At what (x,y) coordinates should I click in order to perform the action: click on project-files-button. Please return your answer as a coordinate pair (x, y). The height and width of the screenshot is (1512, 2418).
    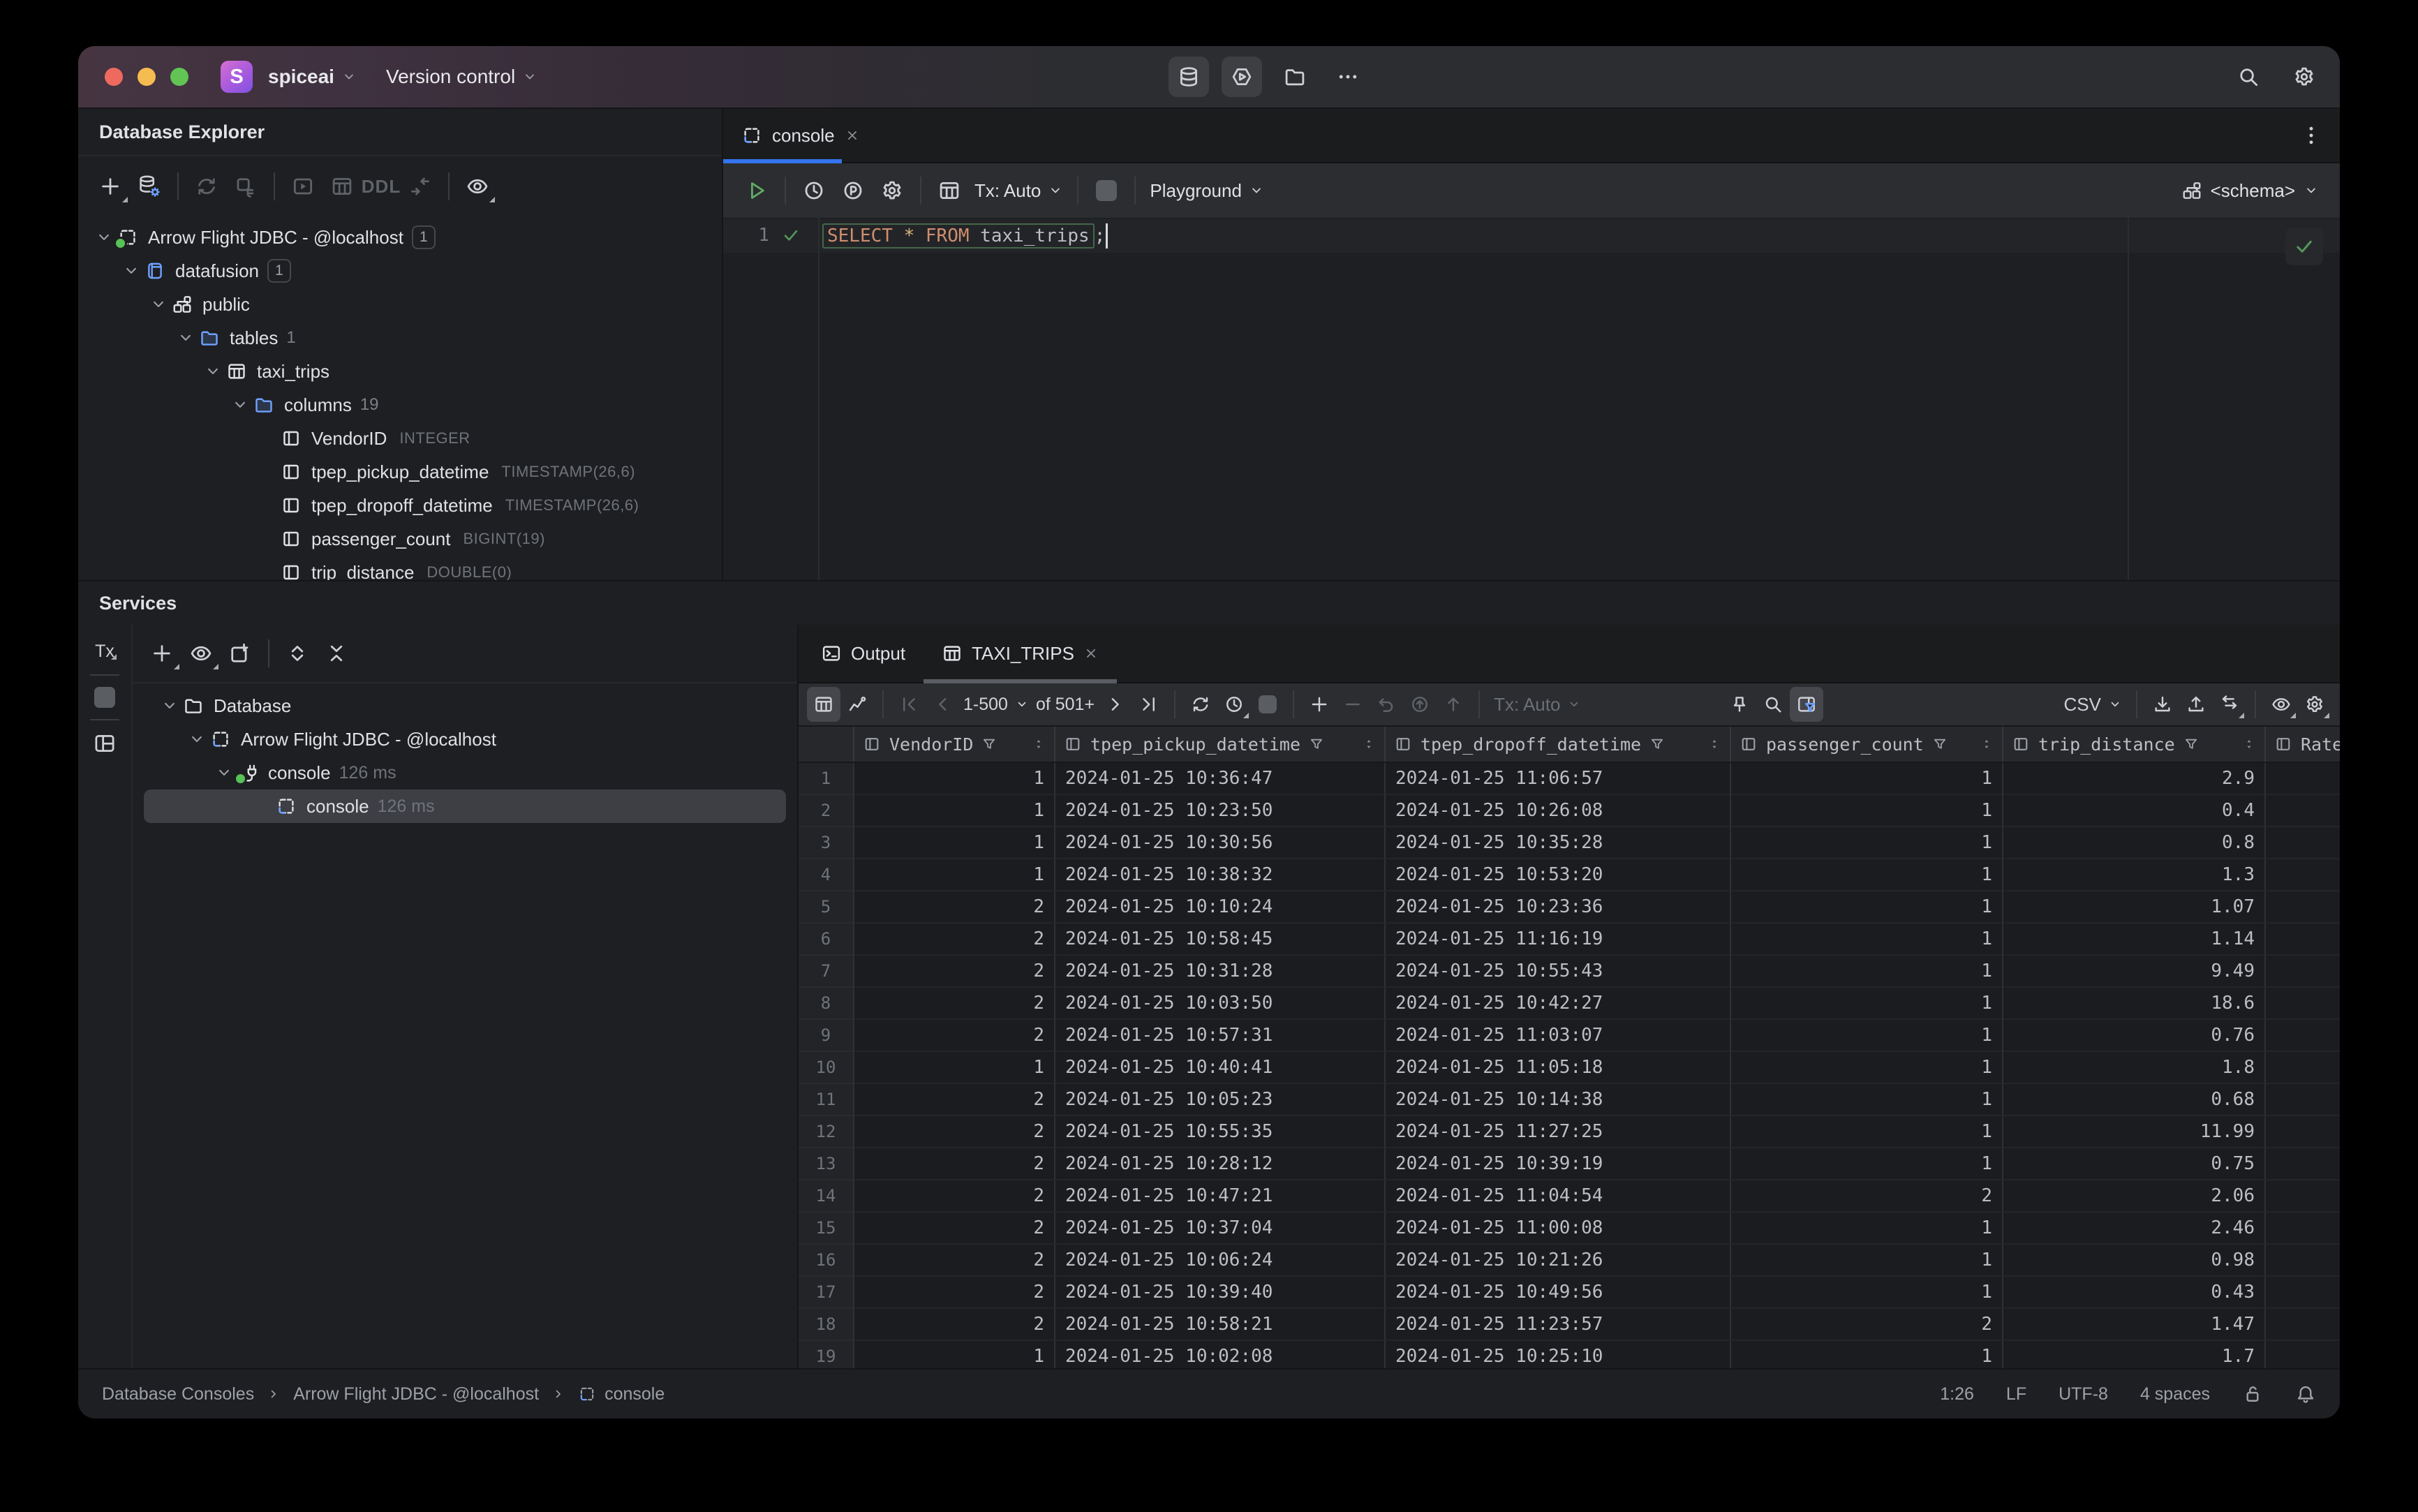
    Looking at the image, I should click on (1295, 77).